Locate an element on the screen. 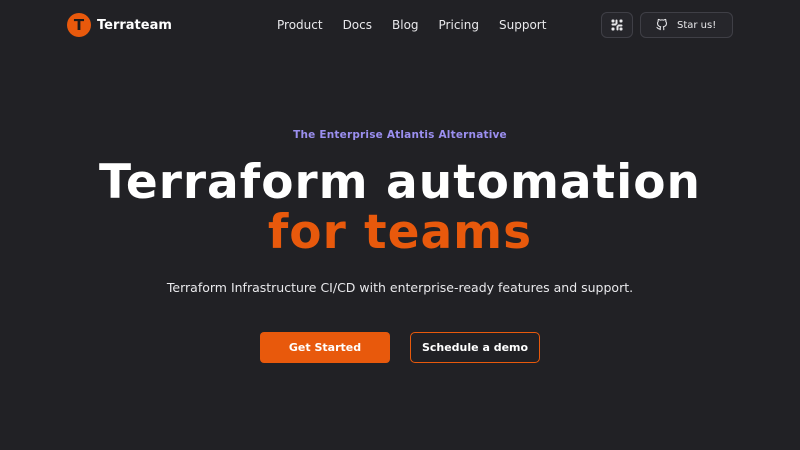  nav-link-docs: Docs is located at coordinates (357, 25).